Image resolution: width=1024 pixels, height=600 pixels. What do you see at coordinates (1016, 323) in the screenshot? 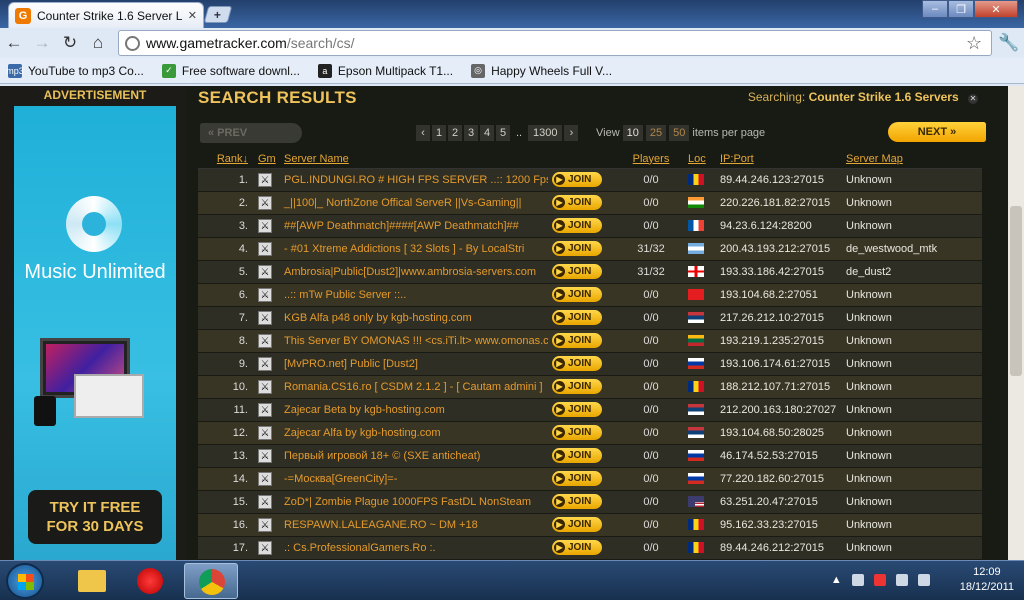
I see `page-scrollbar` at bounding box center [1016, 323].